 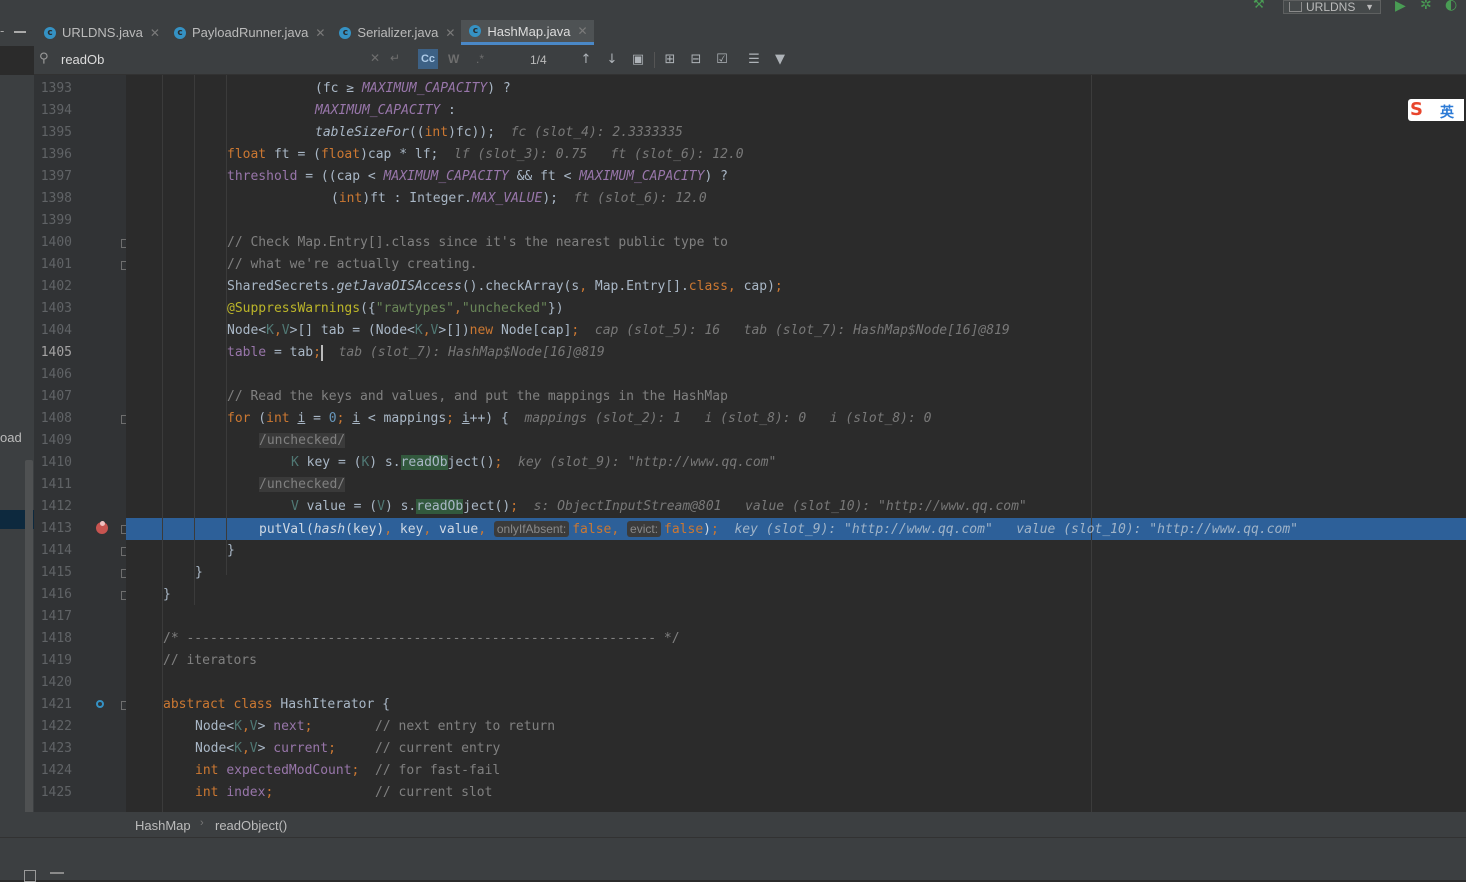 I want to click on coverage-icon: ◐, so click(x=1451, y=6).